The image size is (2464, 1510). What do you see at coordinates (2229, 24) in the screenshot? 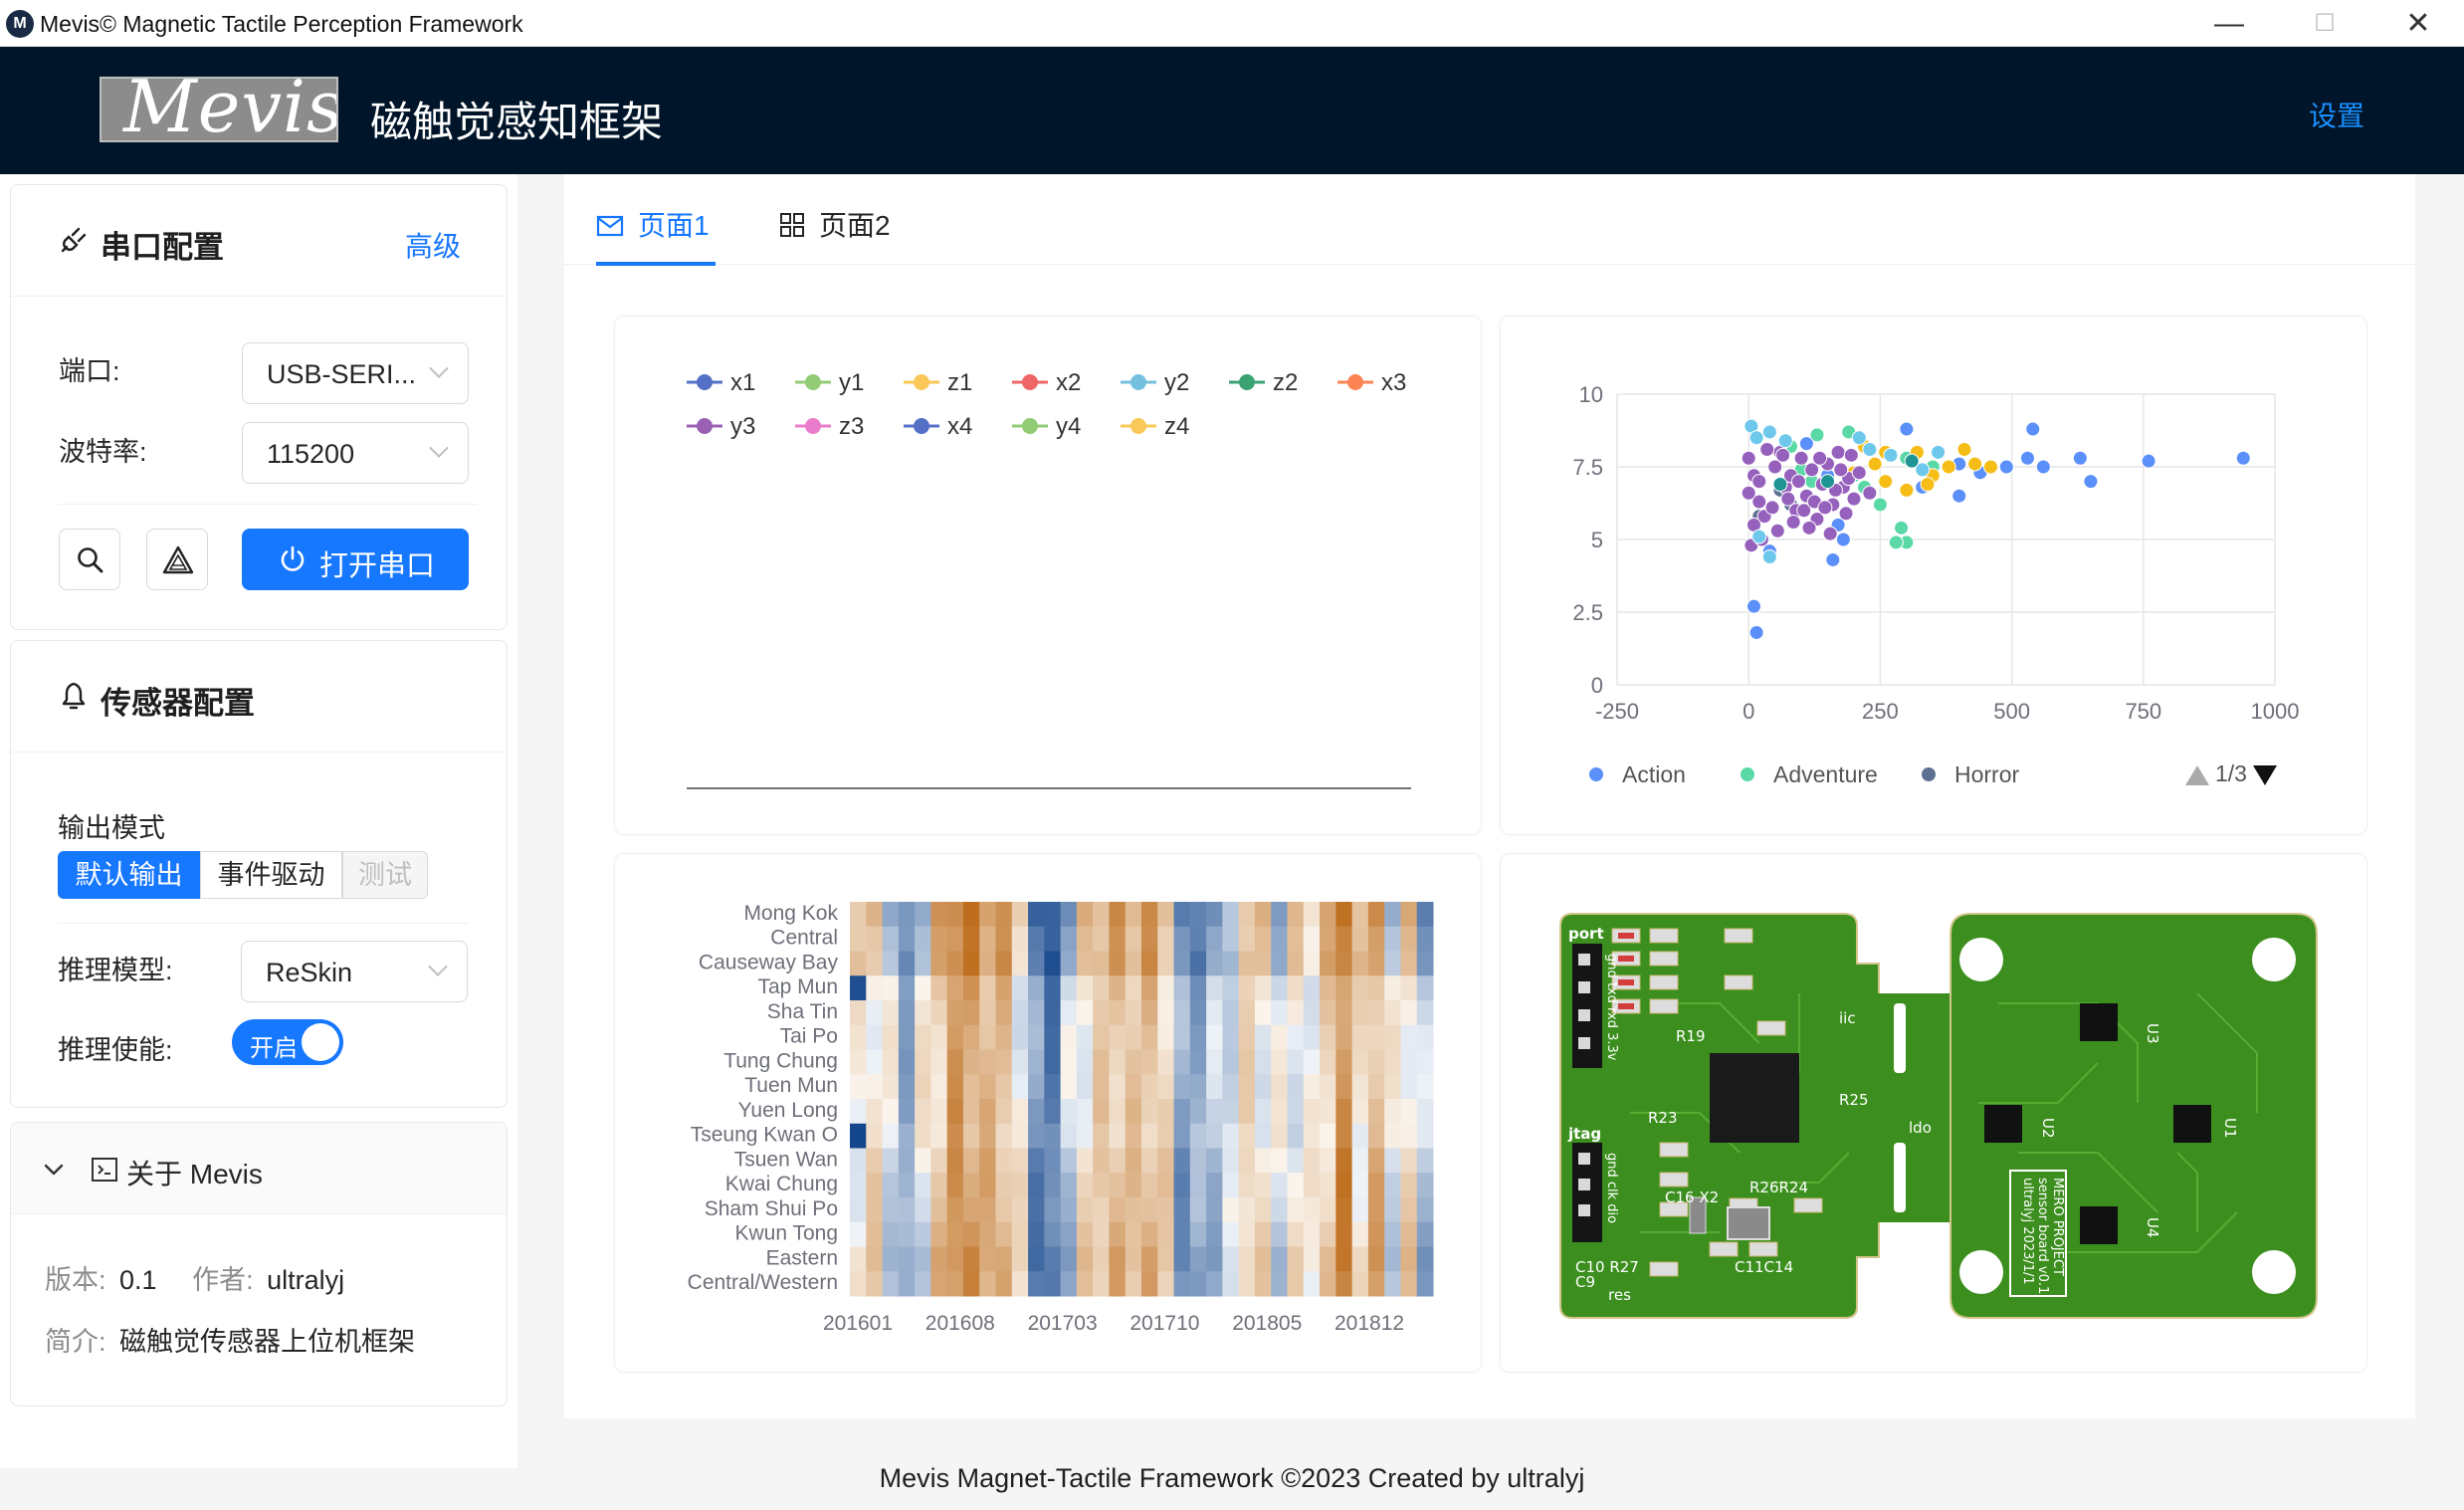
I see `minimize-button: —` at bounding box center [2229, 24].